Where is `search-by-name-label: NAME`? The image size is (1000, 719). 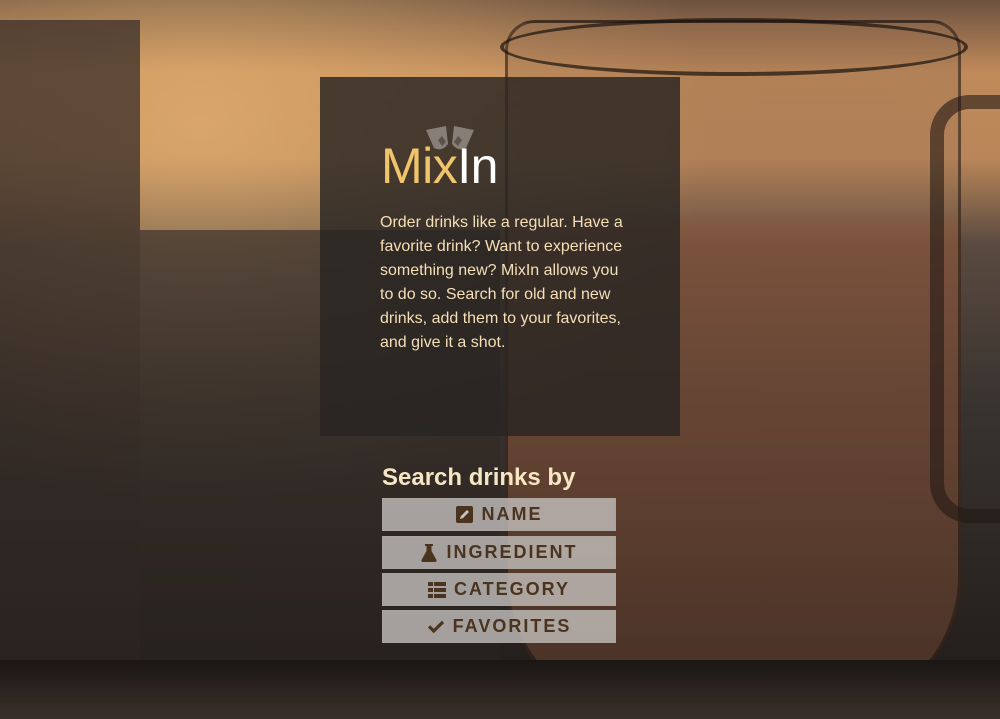 search-by-name-label: NAME is located at coordinates (512, 514).